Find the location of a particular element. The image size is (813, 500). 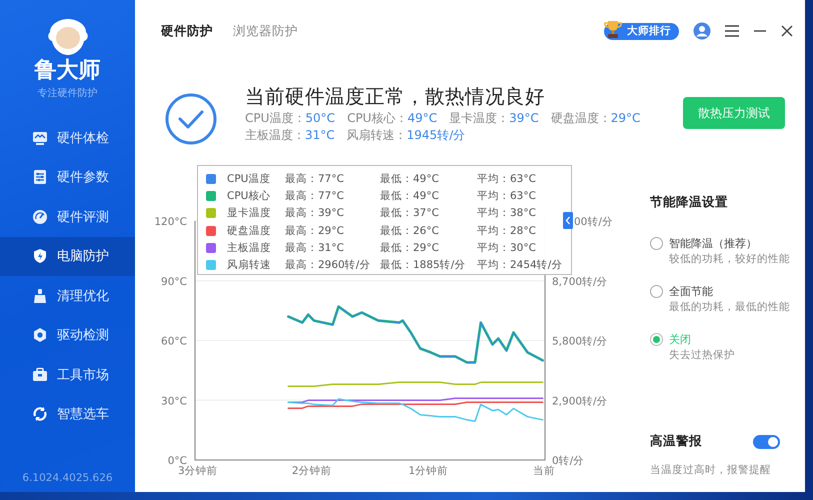

average-value: 平均：38°C is located at coordinates (506, 213).